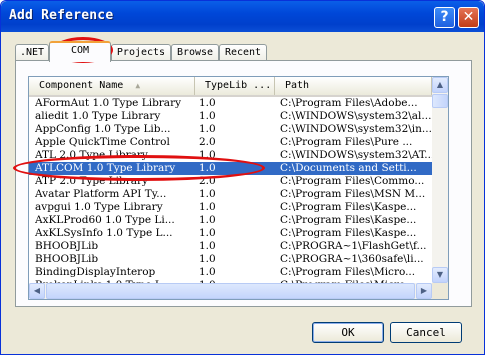 Image resolution: width=485 pixels, height=355 pixels. What do you see at coordinates (105, 168) in the screenshot?
I see `component-name-cell: ATLCOM 1.0 Type Library` at bounding box center [105, 168].